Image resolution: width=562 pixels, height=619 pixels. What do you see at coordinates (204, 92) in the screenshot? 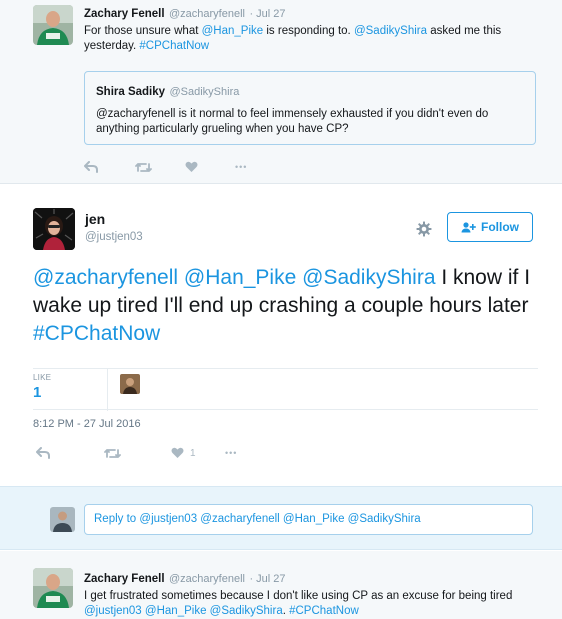
I see `quoted-author-handle: @SadikyShira` at bounding box center [204, 92].